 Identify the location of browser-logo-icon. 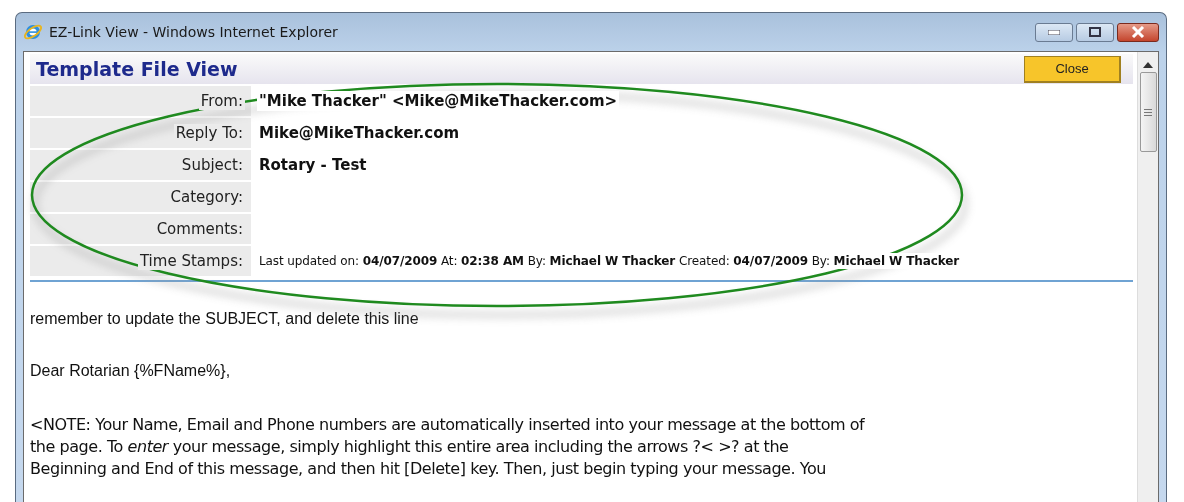
(33, 32).